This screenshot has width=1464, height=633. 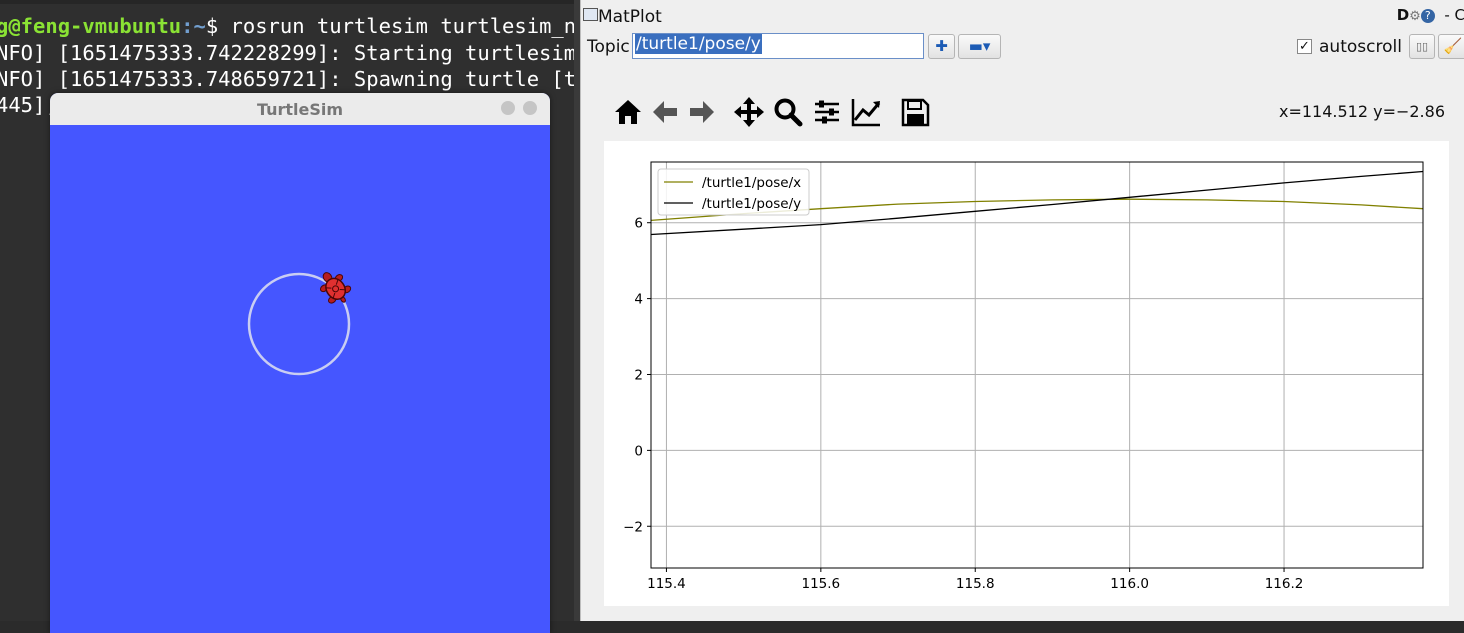 I want to click on matplot-titlebar: MatPlot D⚙? - C, so click(x=1022, y=16).